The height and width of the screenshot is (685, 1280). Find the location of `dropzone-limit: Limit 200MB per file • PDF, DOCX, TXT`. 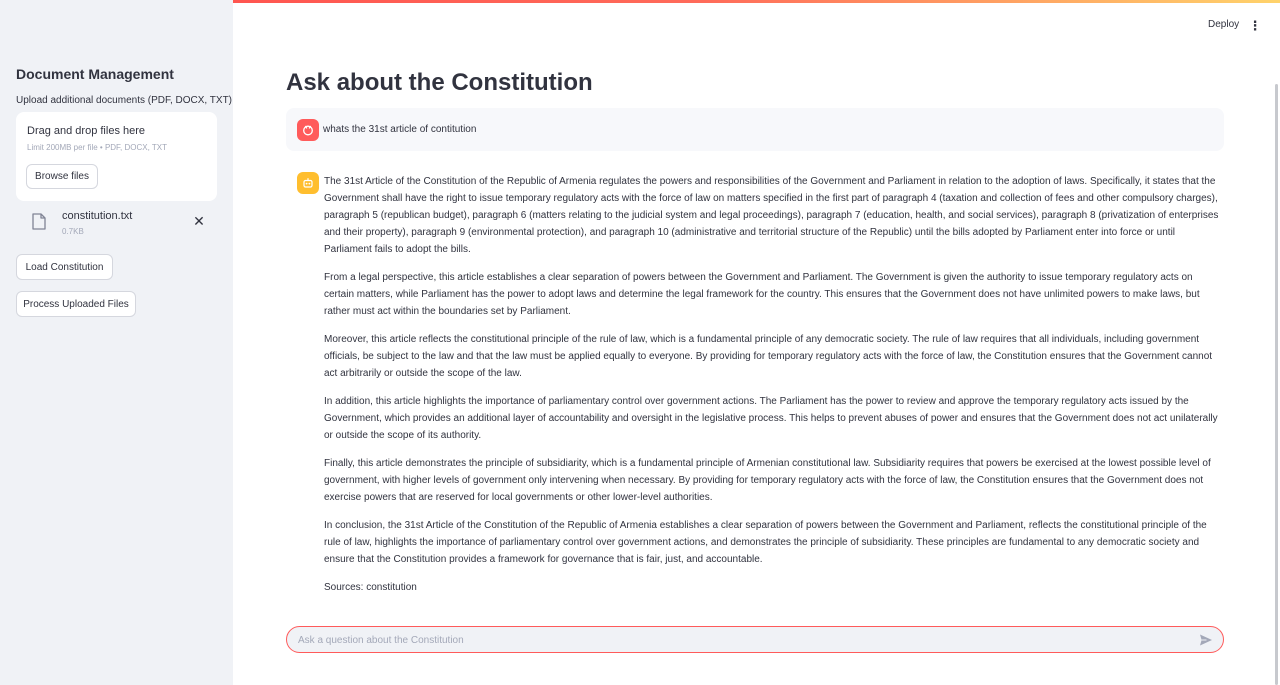

dropzone-limit: Limit 200MB per file • PDF, DOCX, TXT is located at coordinates (97, 147).